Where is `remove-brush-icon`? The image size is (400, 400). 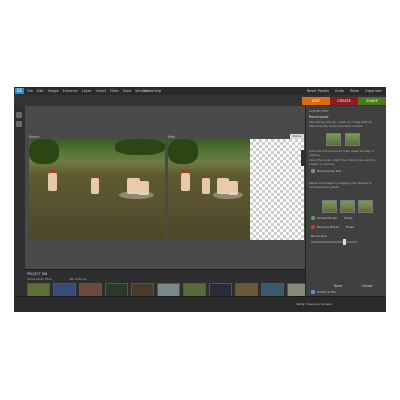
remove-brush-icon is located at coordinates (313, 227).